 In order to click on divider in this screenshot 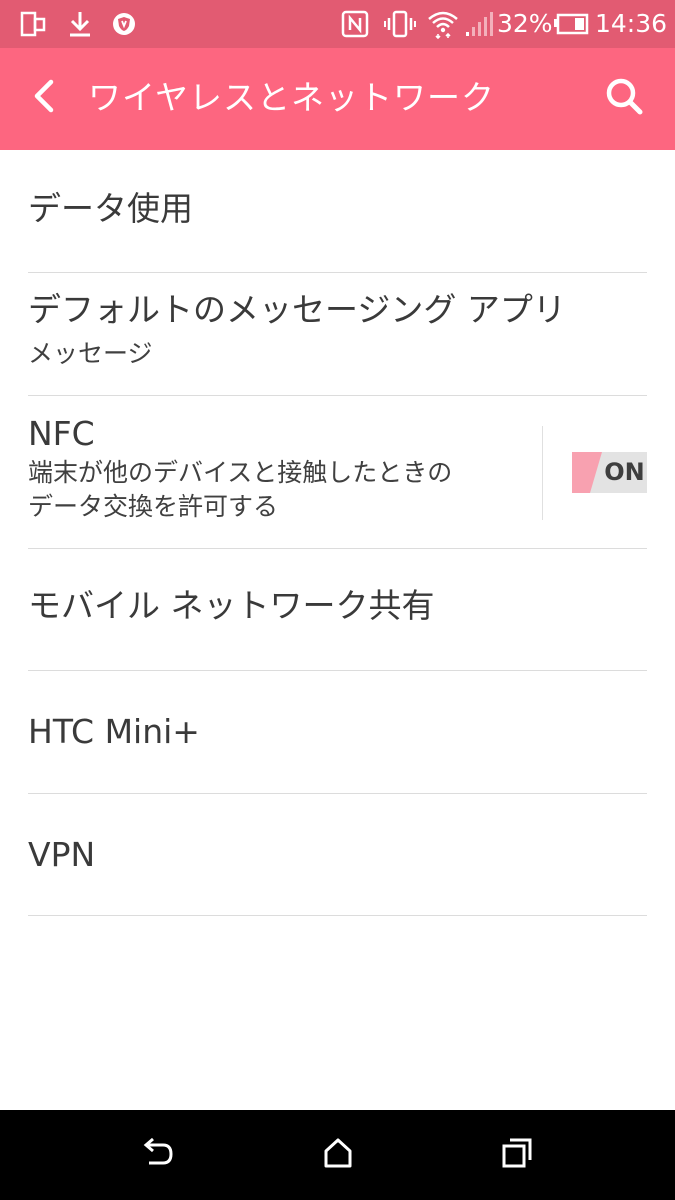, I will do `click(337, 915)`.